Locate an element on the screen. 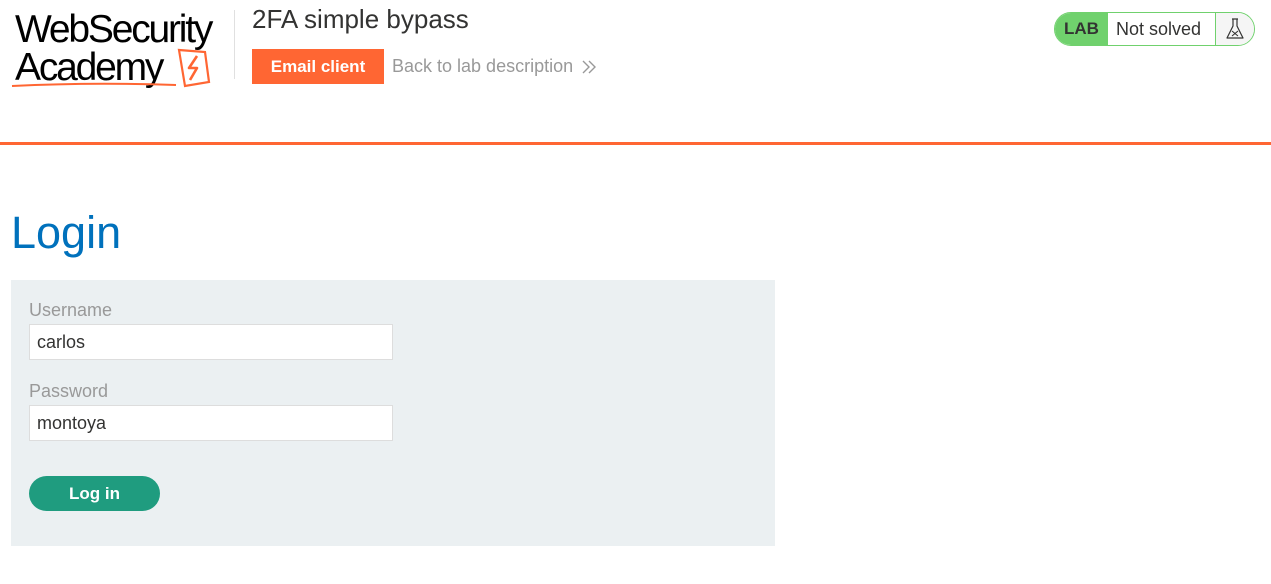  lab-status-text: Not solved is located at coordinates (1159, 28).